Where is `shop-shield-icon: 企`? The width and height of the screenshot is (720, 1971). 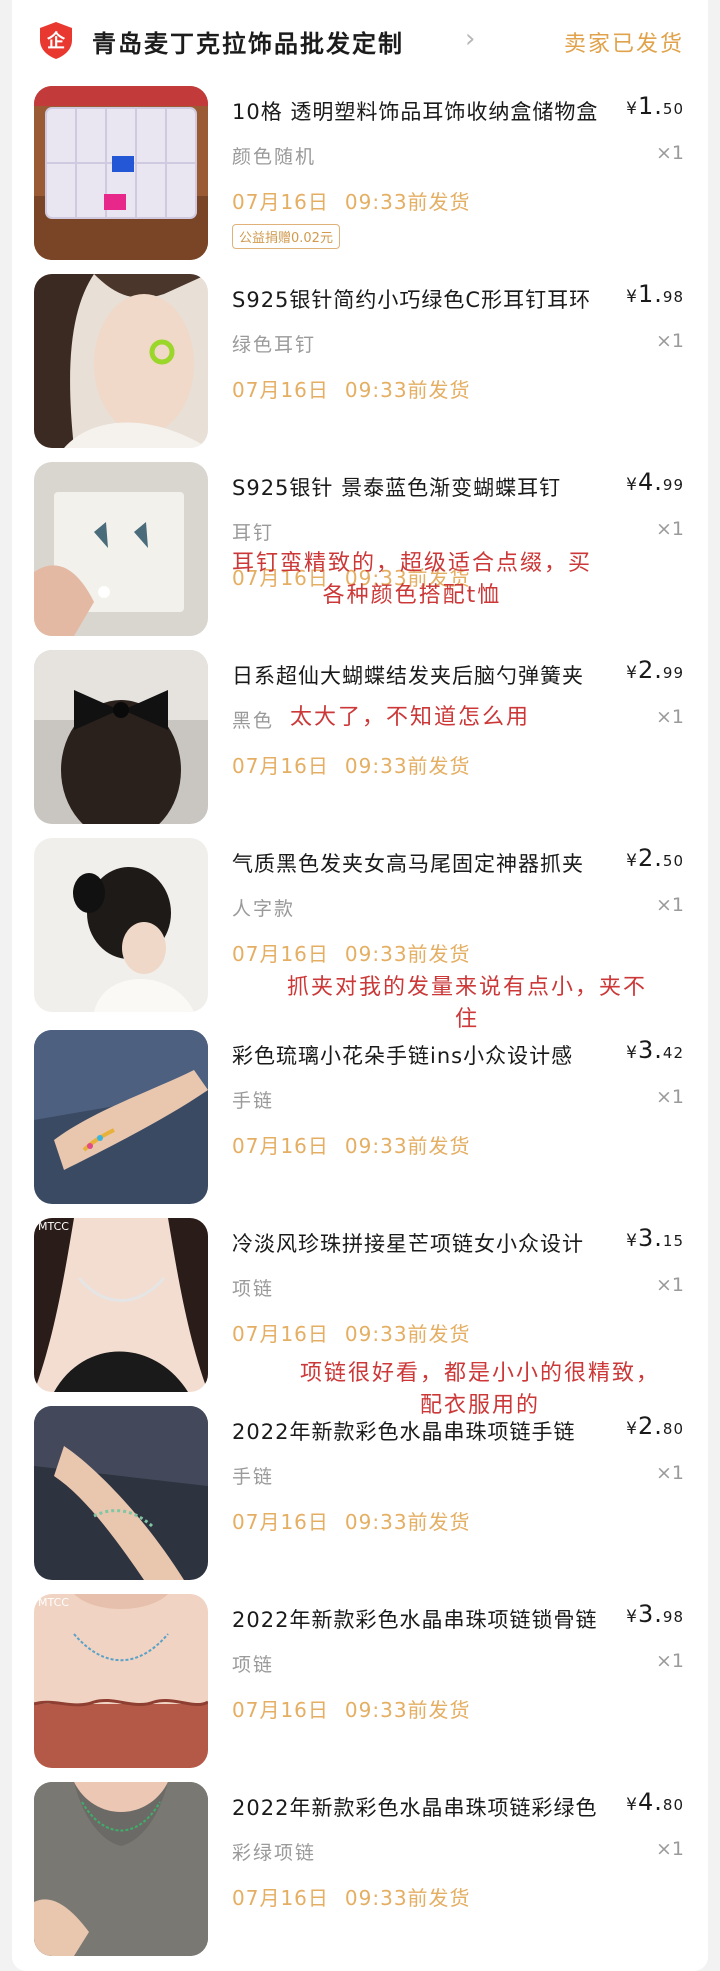
shop-shield-icon: 企 is located at coordinates (56, 40).